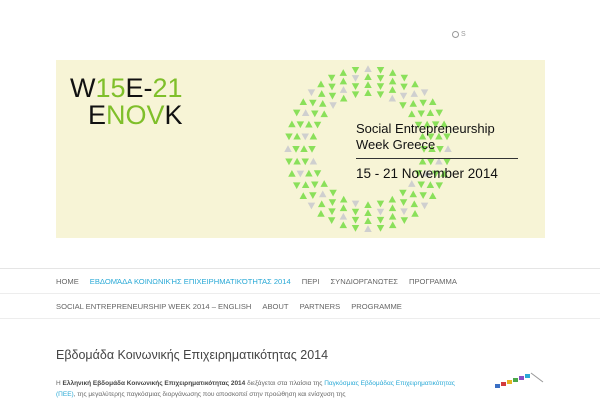 This screenshot has width=600, height=400. I want to click on nav-item-programme-gr: ΠΡΟΓΡΑΜΜΑ, so click(433, 282).